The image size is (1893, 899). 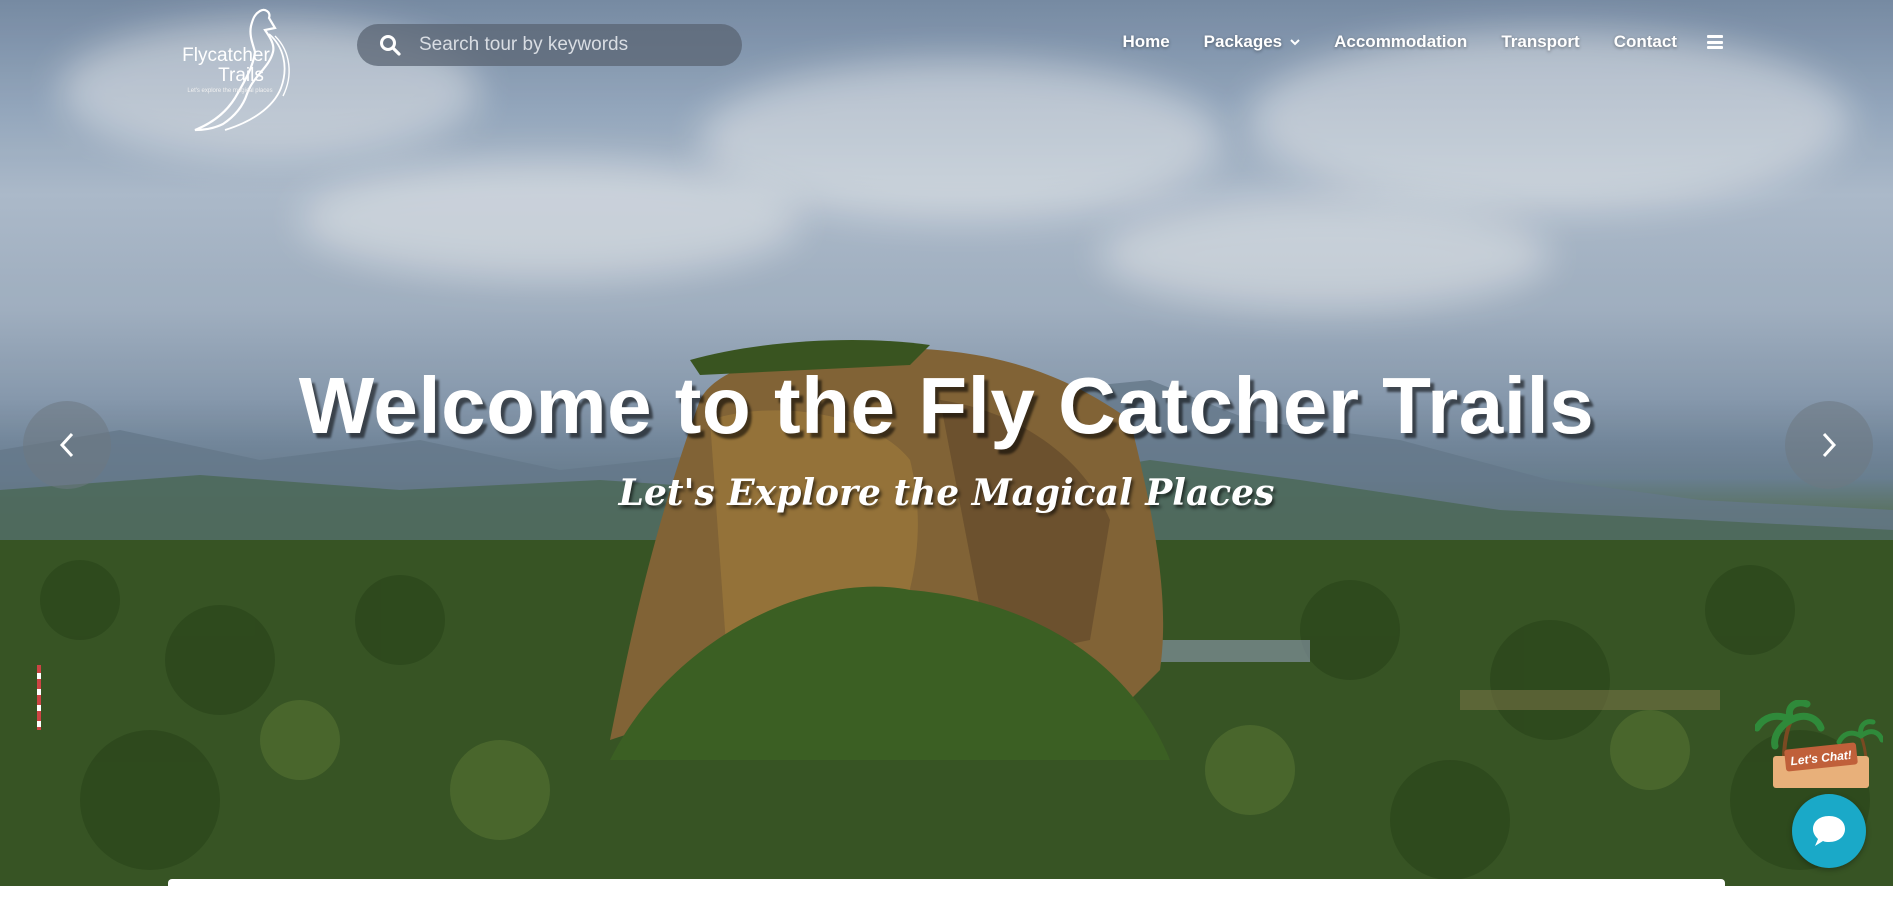 I want to click on nav-accommodation: Accommodation, so click(x=1400, y=42).